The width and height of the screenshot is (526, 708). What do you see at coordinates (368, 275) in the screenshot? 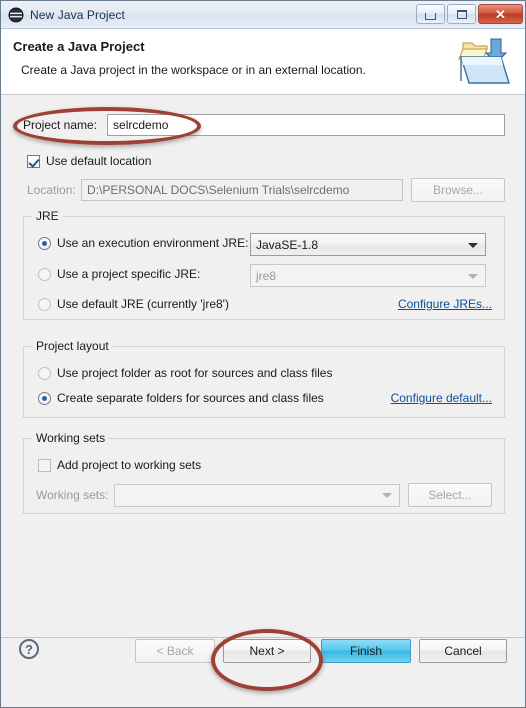
I see `project-jre-combo: jre8` at bounding box center [368, 275].